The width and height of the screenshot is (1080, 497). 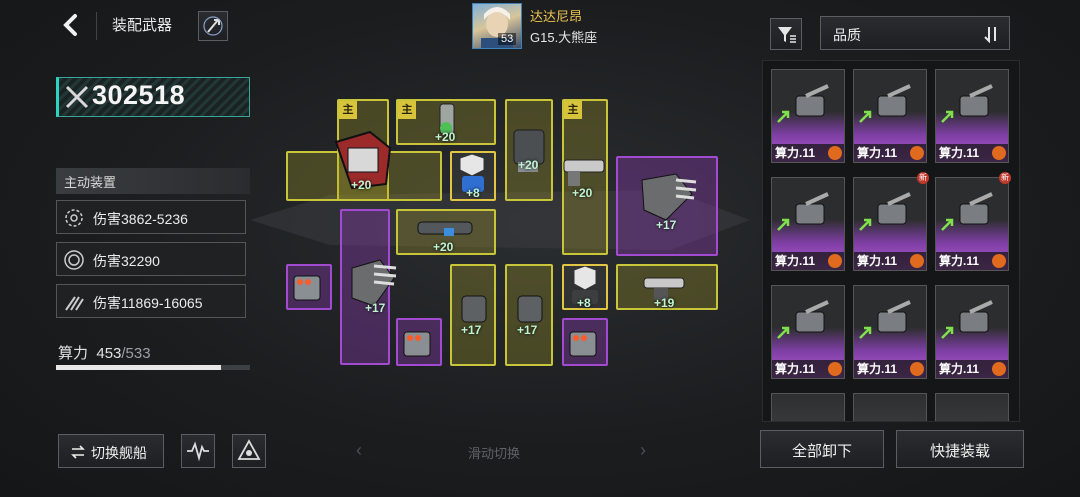 What do you see at coordinates (139, 95) in the screenshot?
I see `combat-power-value: 302518` at bounding box center [139, 95].